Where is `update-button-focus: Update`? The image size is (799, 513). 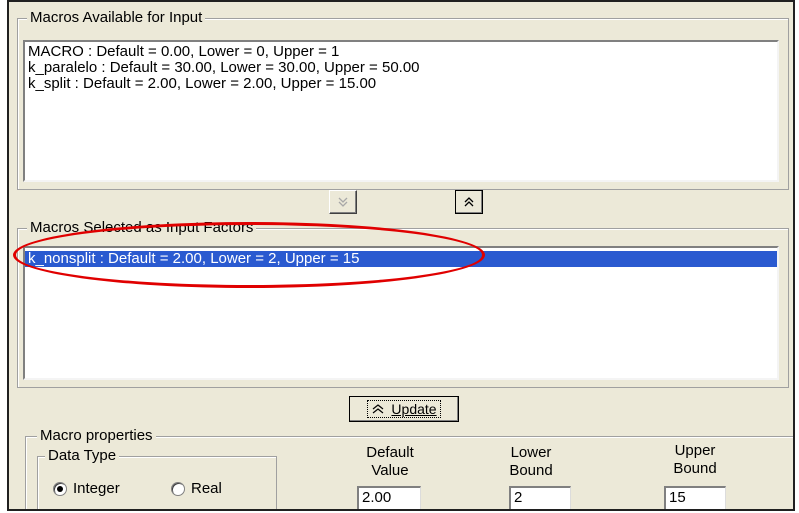 update-button-focus: Update is located at coordinates (404, 409).